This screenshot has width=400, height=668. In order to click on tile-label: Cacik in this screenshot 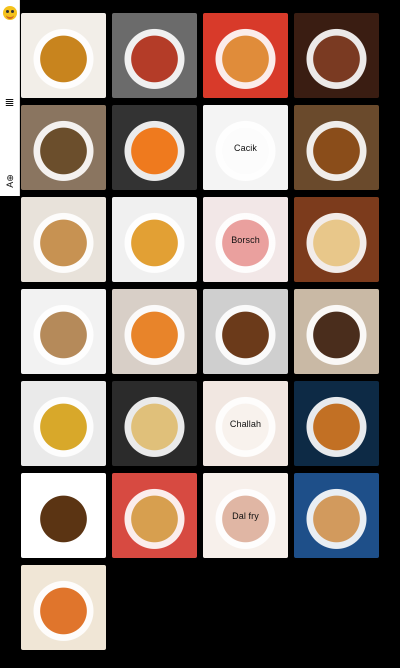, I will do `click(245, 147)`.